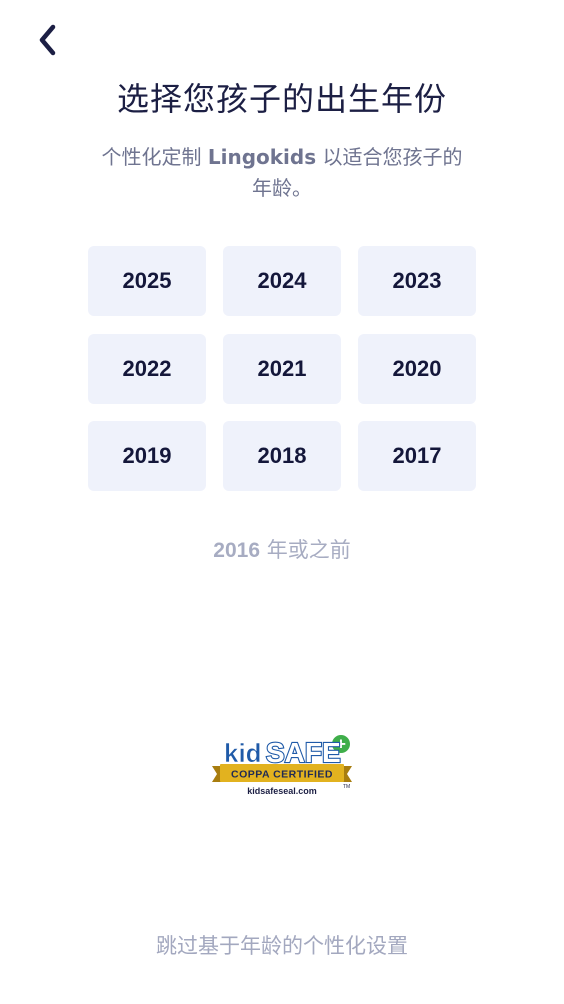 This screenshot has width=564, height=1004. Describe the element at coordinates (417, 281) in the screenshot. I see `year-button-2023: 2023` at that location.